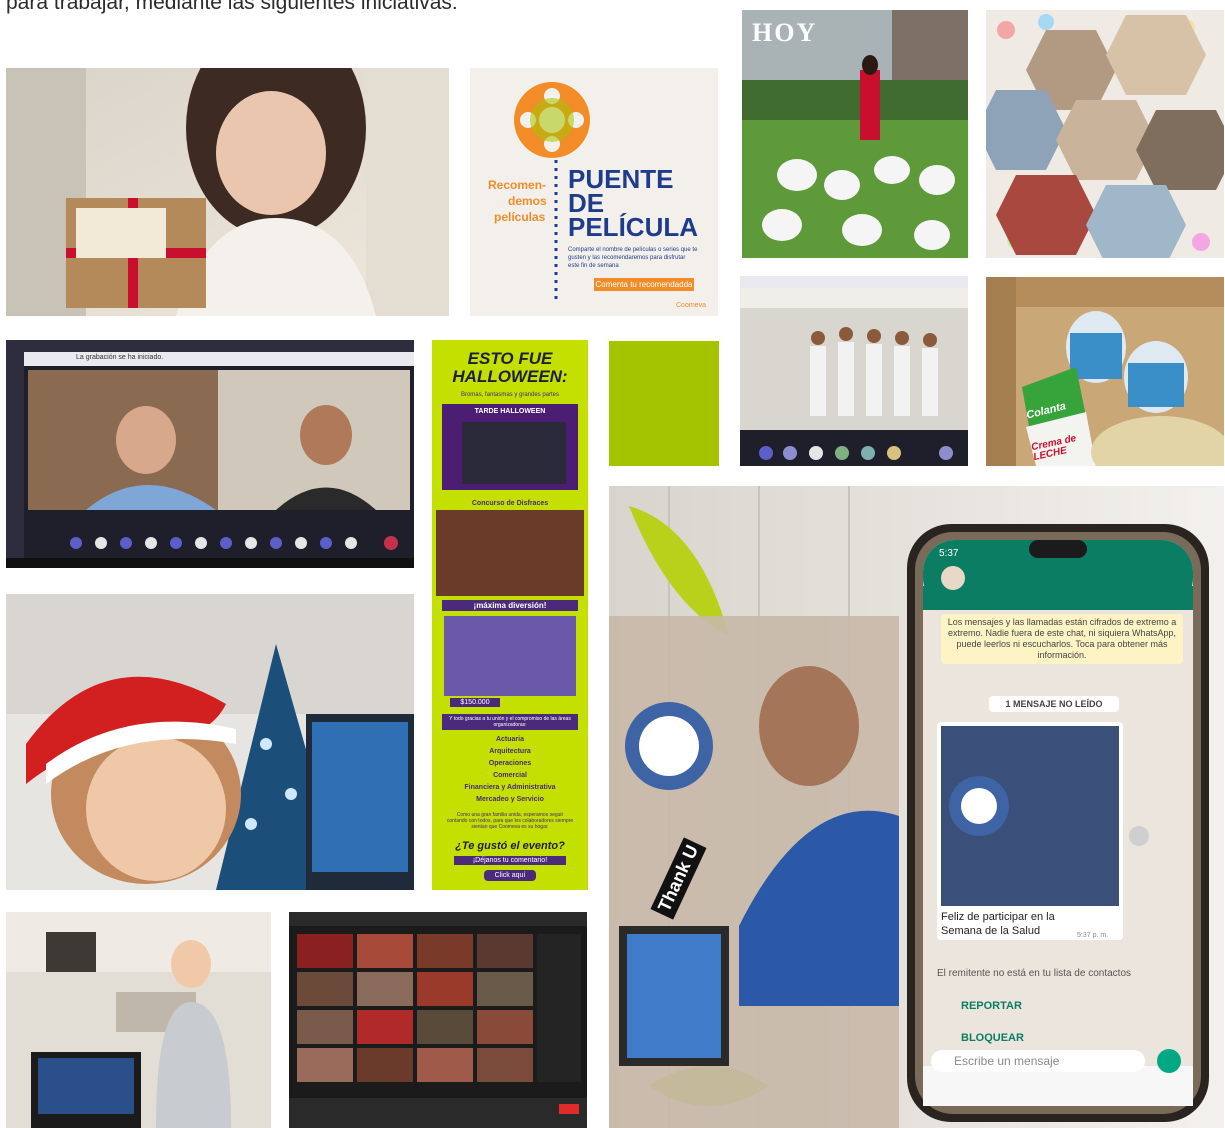 The image size is (1225, 1128). Describe the element at coordinates (991, 1006) in the screenshot. I see `phone-report-button: REPORTAR` at that location.